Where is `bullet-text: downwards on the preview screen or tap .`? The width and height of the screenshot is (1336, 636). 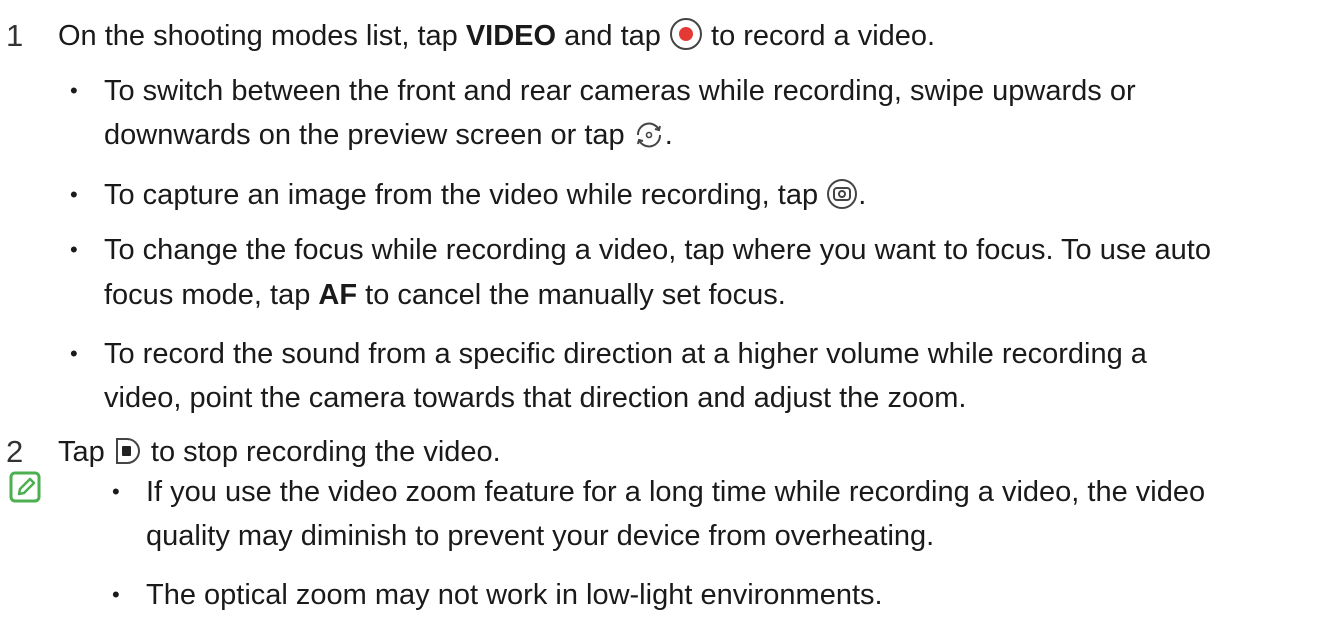 bullet-text: downwards on the preview screen or tap . is located at coordinates (388, 138).